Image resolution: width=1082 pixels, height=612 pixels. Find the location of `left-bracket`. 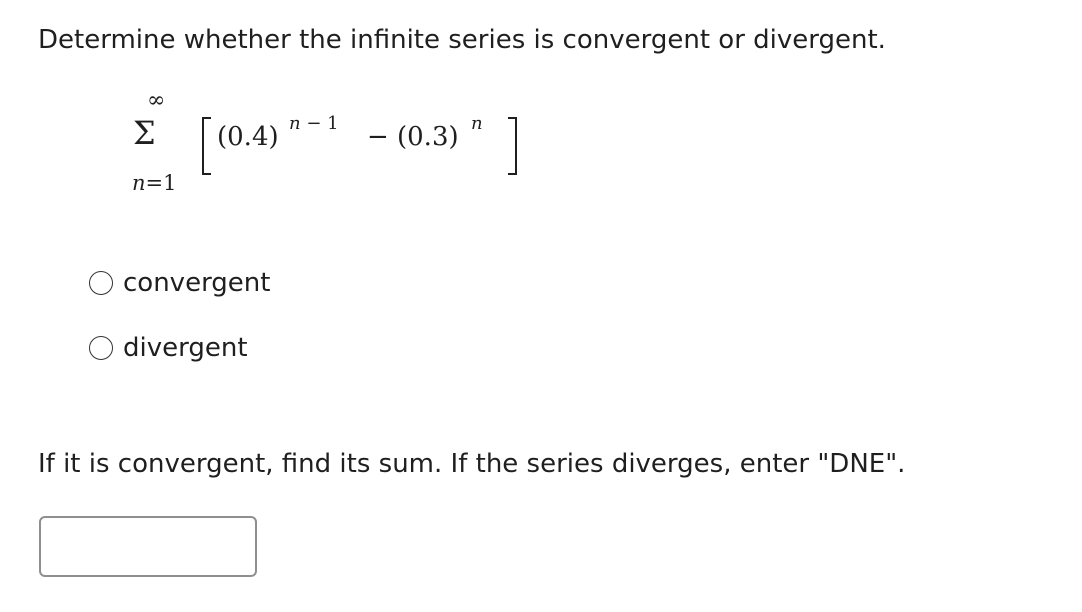

left-bracket is located at coordinates (206, 146).